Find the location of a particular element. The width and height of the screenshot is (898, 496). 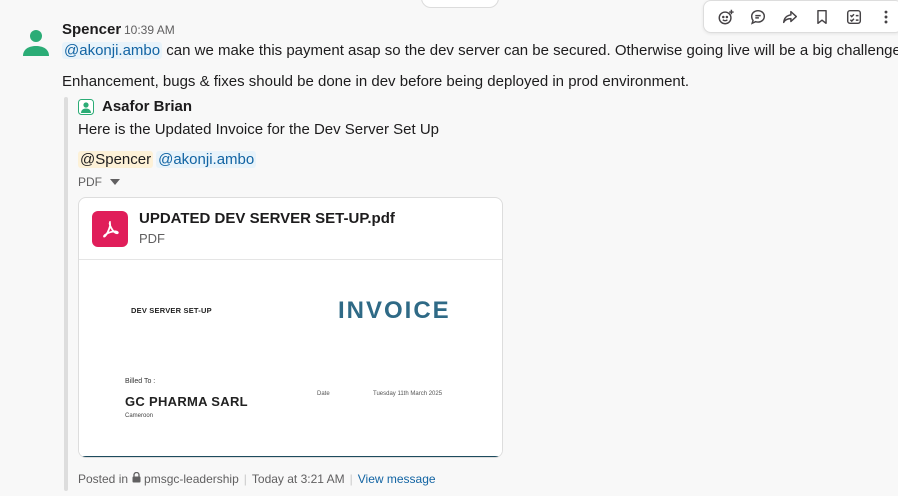

attachment-toggle-label: PDF is located at coordinates (90, 182).